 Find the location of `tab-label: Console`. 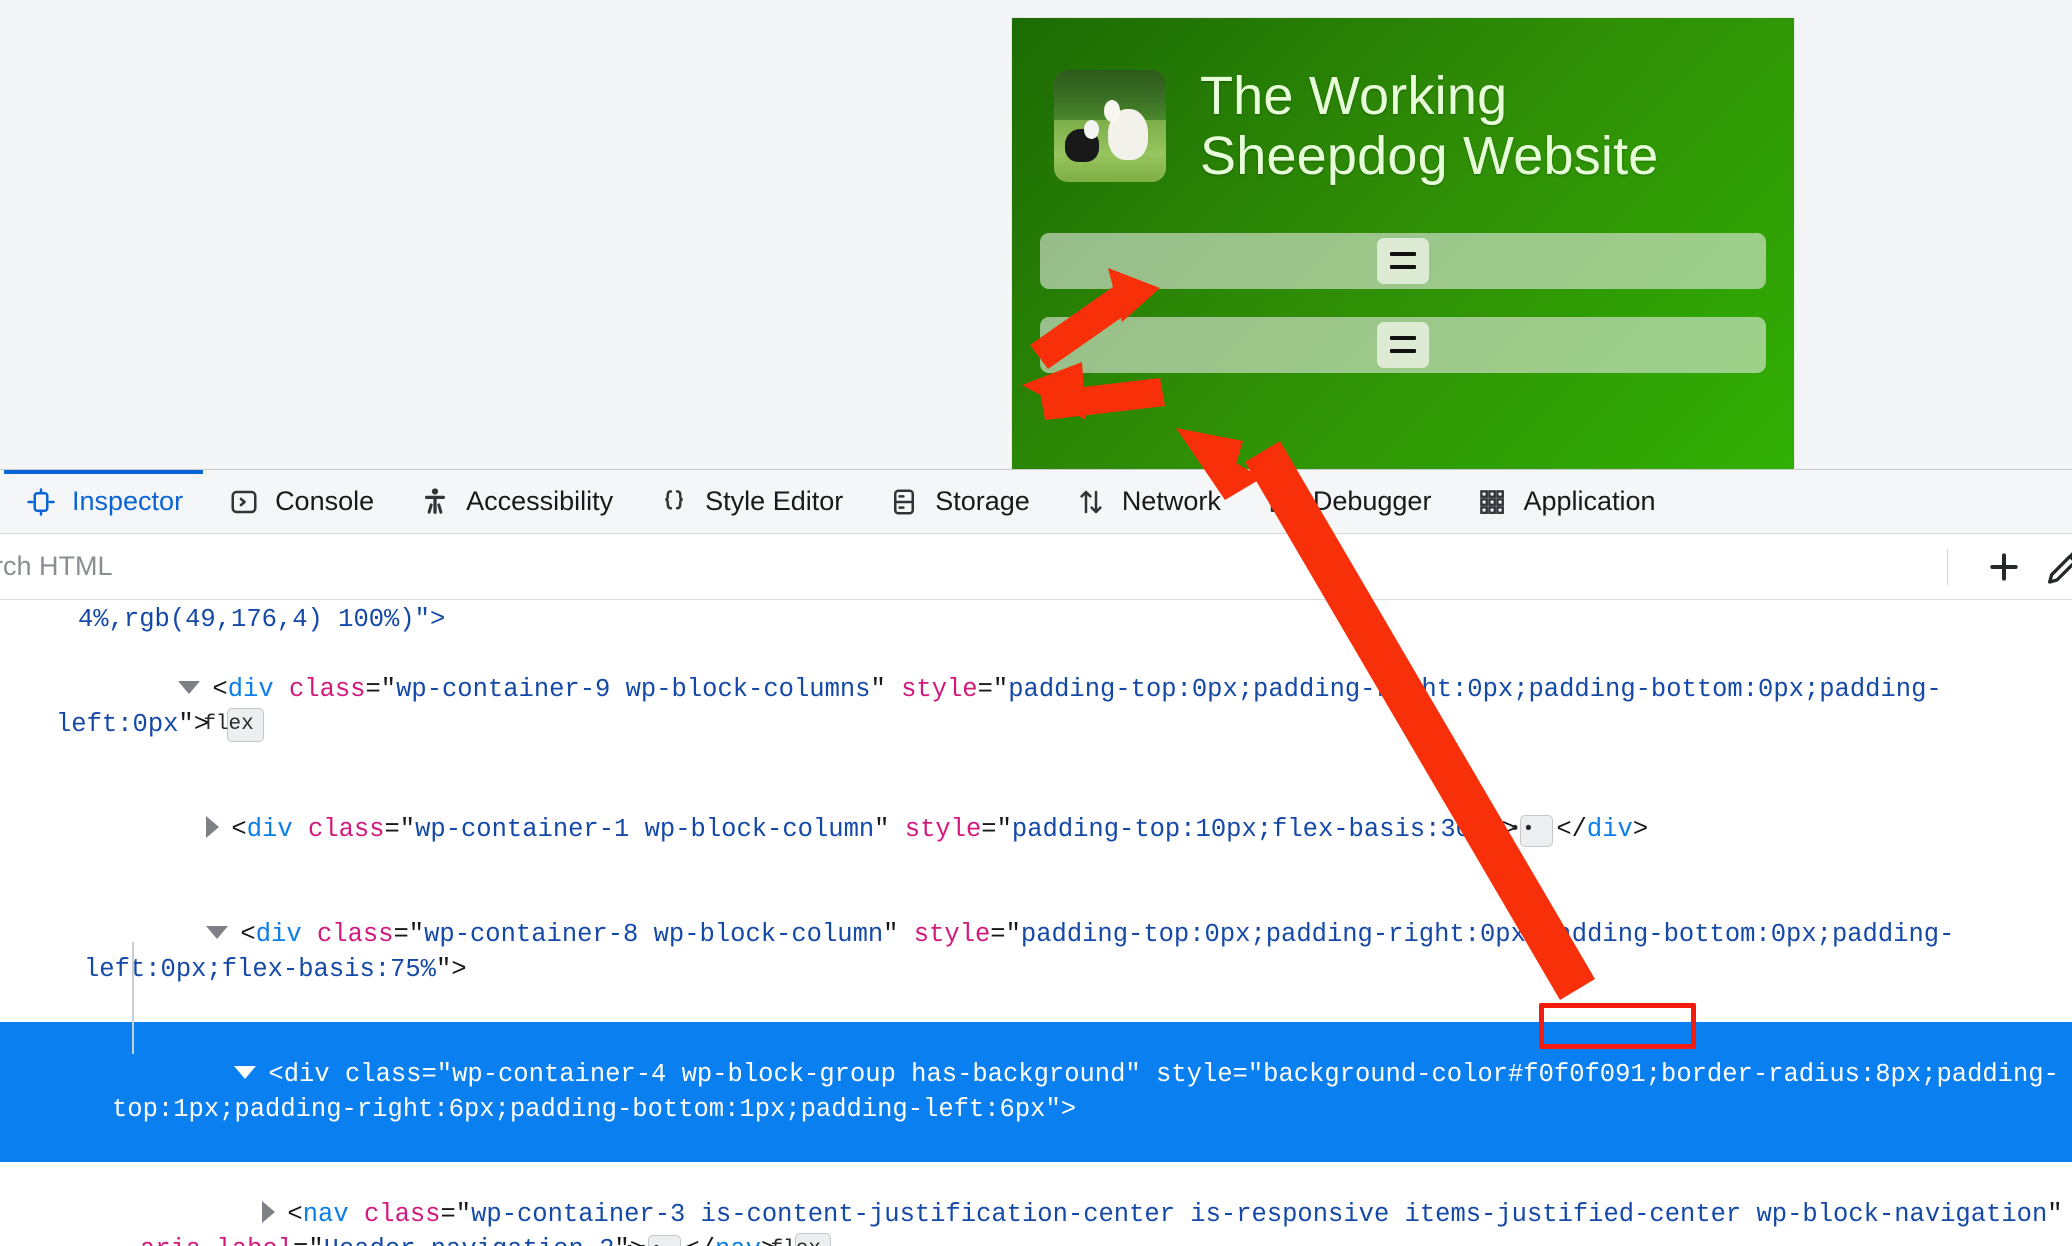

tab-label: Console is located at coordinates (325, 501).